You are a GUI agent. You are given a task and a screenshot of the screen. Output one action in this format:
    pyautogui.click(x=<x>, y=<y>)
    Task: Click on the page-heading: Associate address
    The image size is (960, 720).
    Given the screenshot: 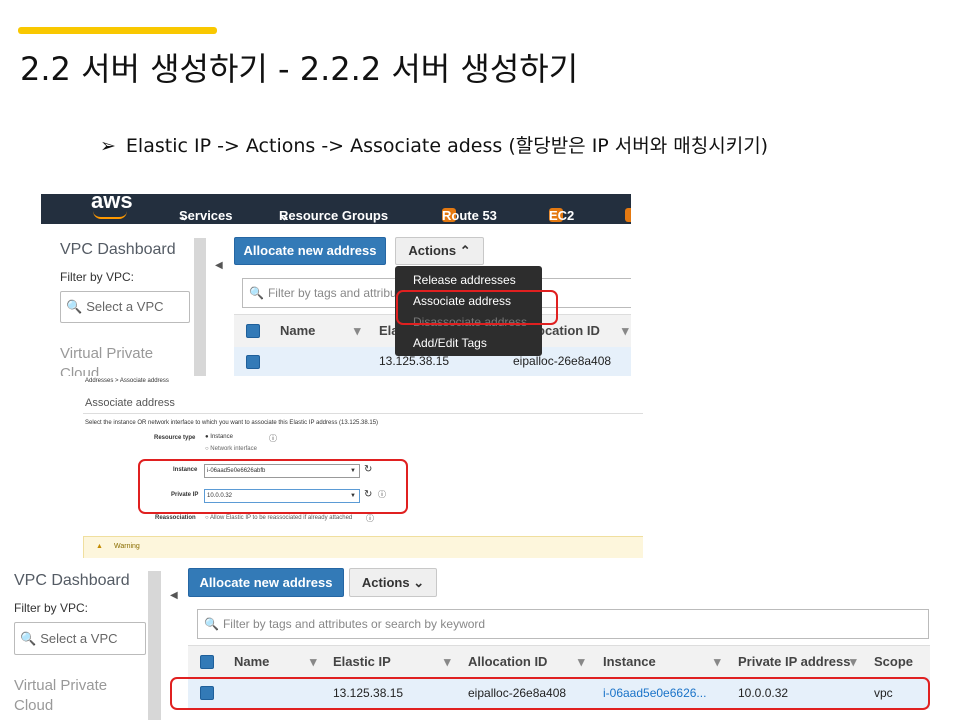 What is the action you would take?
    pyautogui.click(x=130, y=403)
    